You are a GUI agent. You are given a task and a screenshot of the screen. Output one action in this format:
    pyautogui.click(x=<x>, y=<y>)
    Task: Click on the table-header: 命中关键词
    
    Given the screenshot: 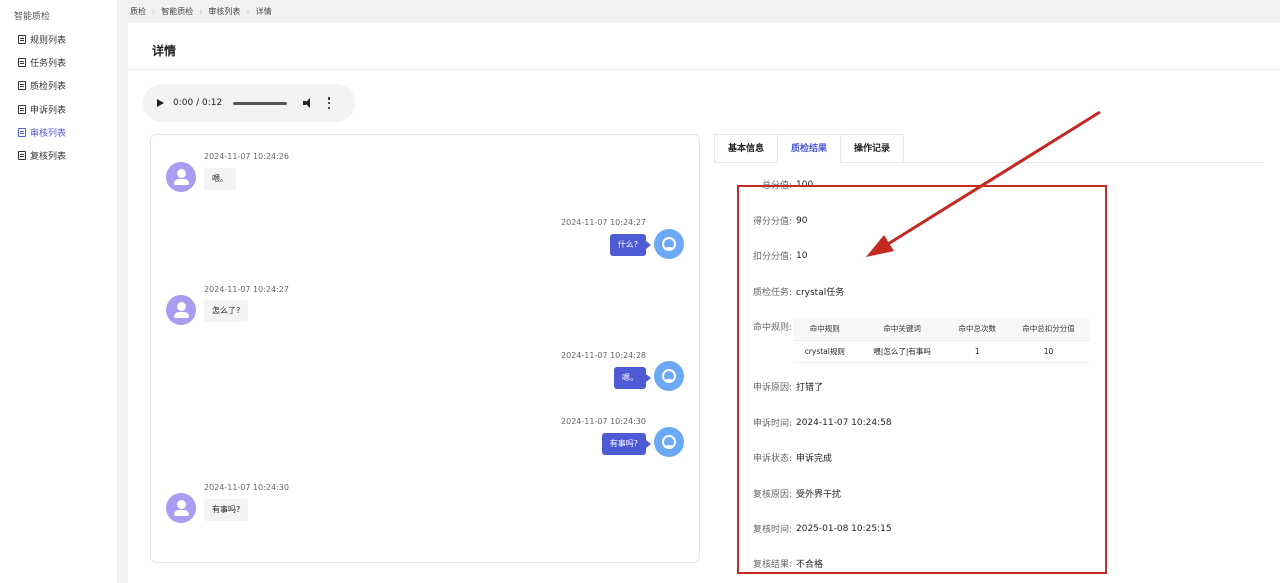 What is the action you would take?
    pyautogui.click(x=902, y=329)
    